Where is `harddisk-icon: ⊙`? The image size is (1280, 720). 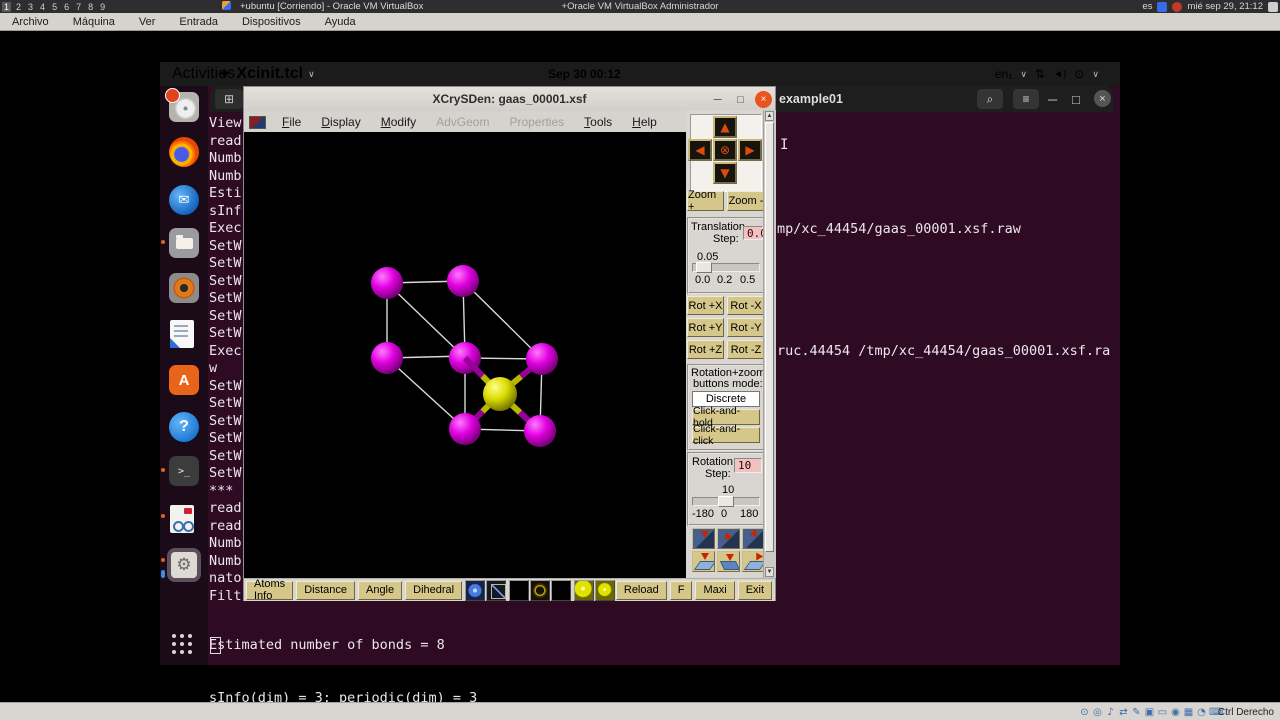
harddisk-icon: ⊙ is located at coordinates (1084, 712).